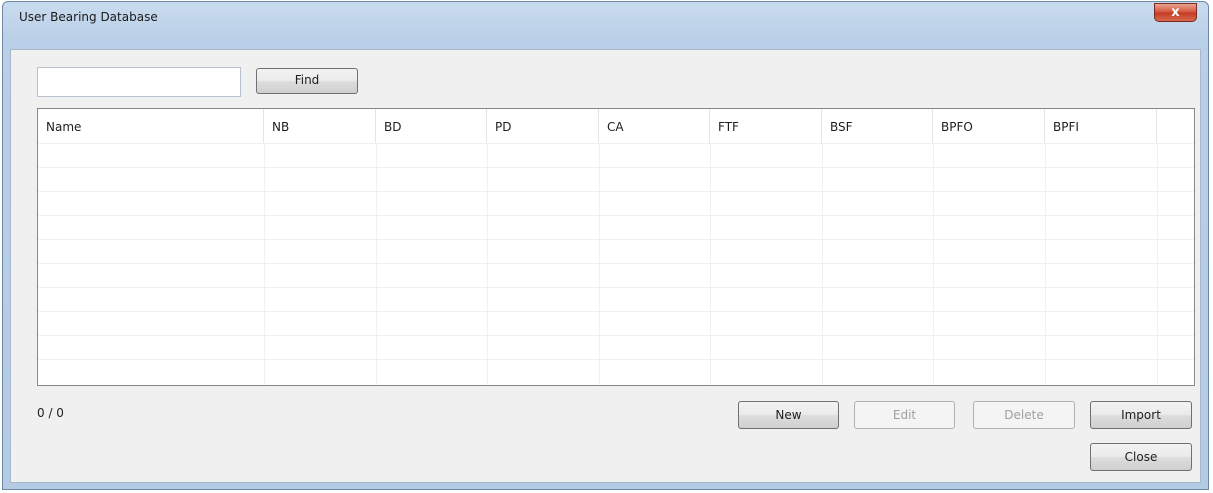  What do you see at coordinates (50, 413) in the screenshot?
I see `record-count: 0 / 0` at bounding box center [50, 413].